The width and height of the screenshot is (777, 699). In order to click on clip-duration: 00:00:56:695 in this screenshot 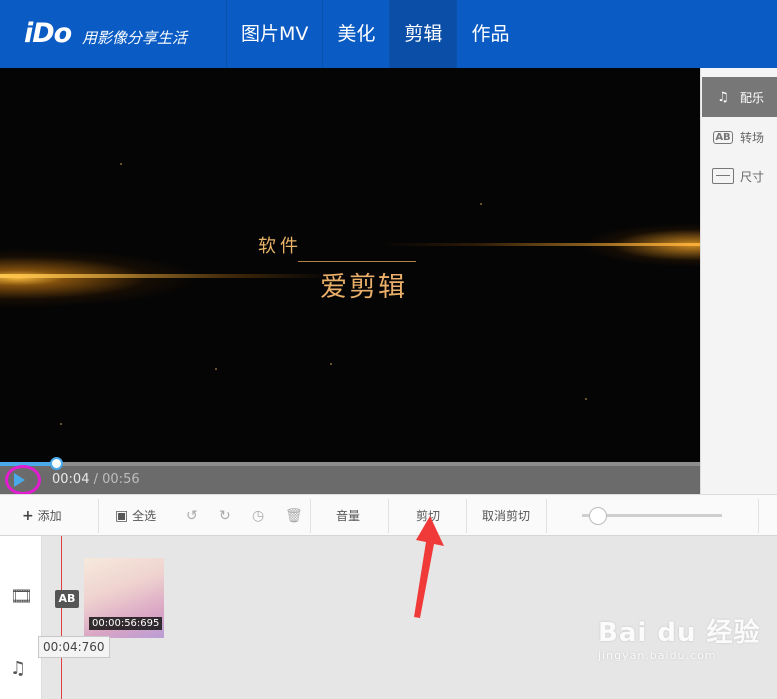, I will do `click(126, 623)`.